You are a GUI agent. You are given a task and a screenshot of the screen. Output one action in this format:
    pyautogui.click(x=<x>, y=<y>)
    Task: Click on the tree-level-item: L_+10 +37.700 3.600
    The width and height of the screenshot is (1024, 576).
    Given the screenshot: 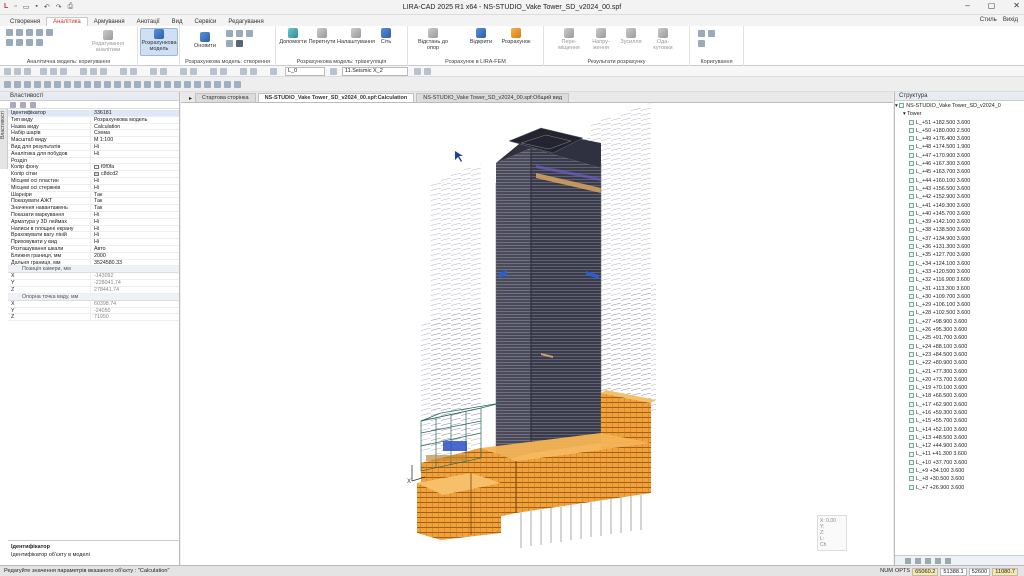 What is the action you would take?
    pyautogui.click(x=959, y=463)
    